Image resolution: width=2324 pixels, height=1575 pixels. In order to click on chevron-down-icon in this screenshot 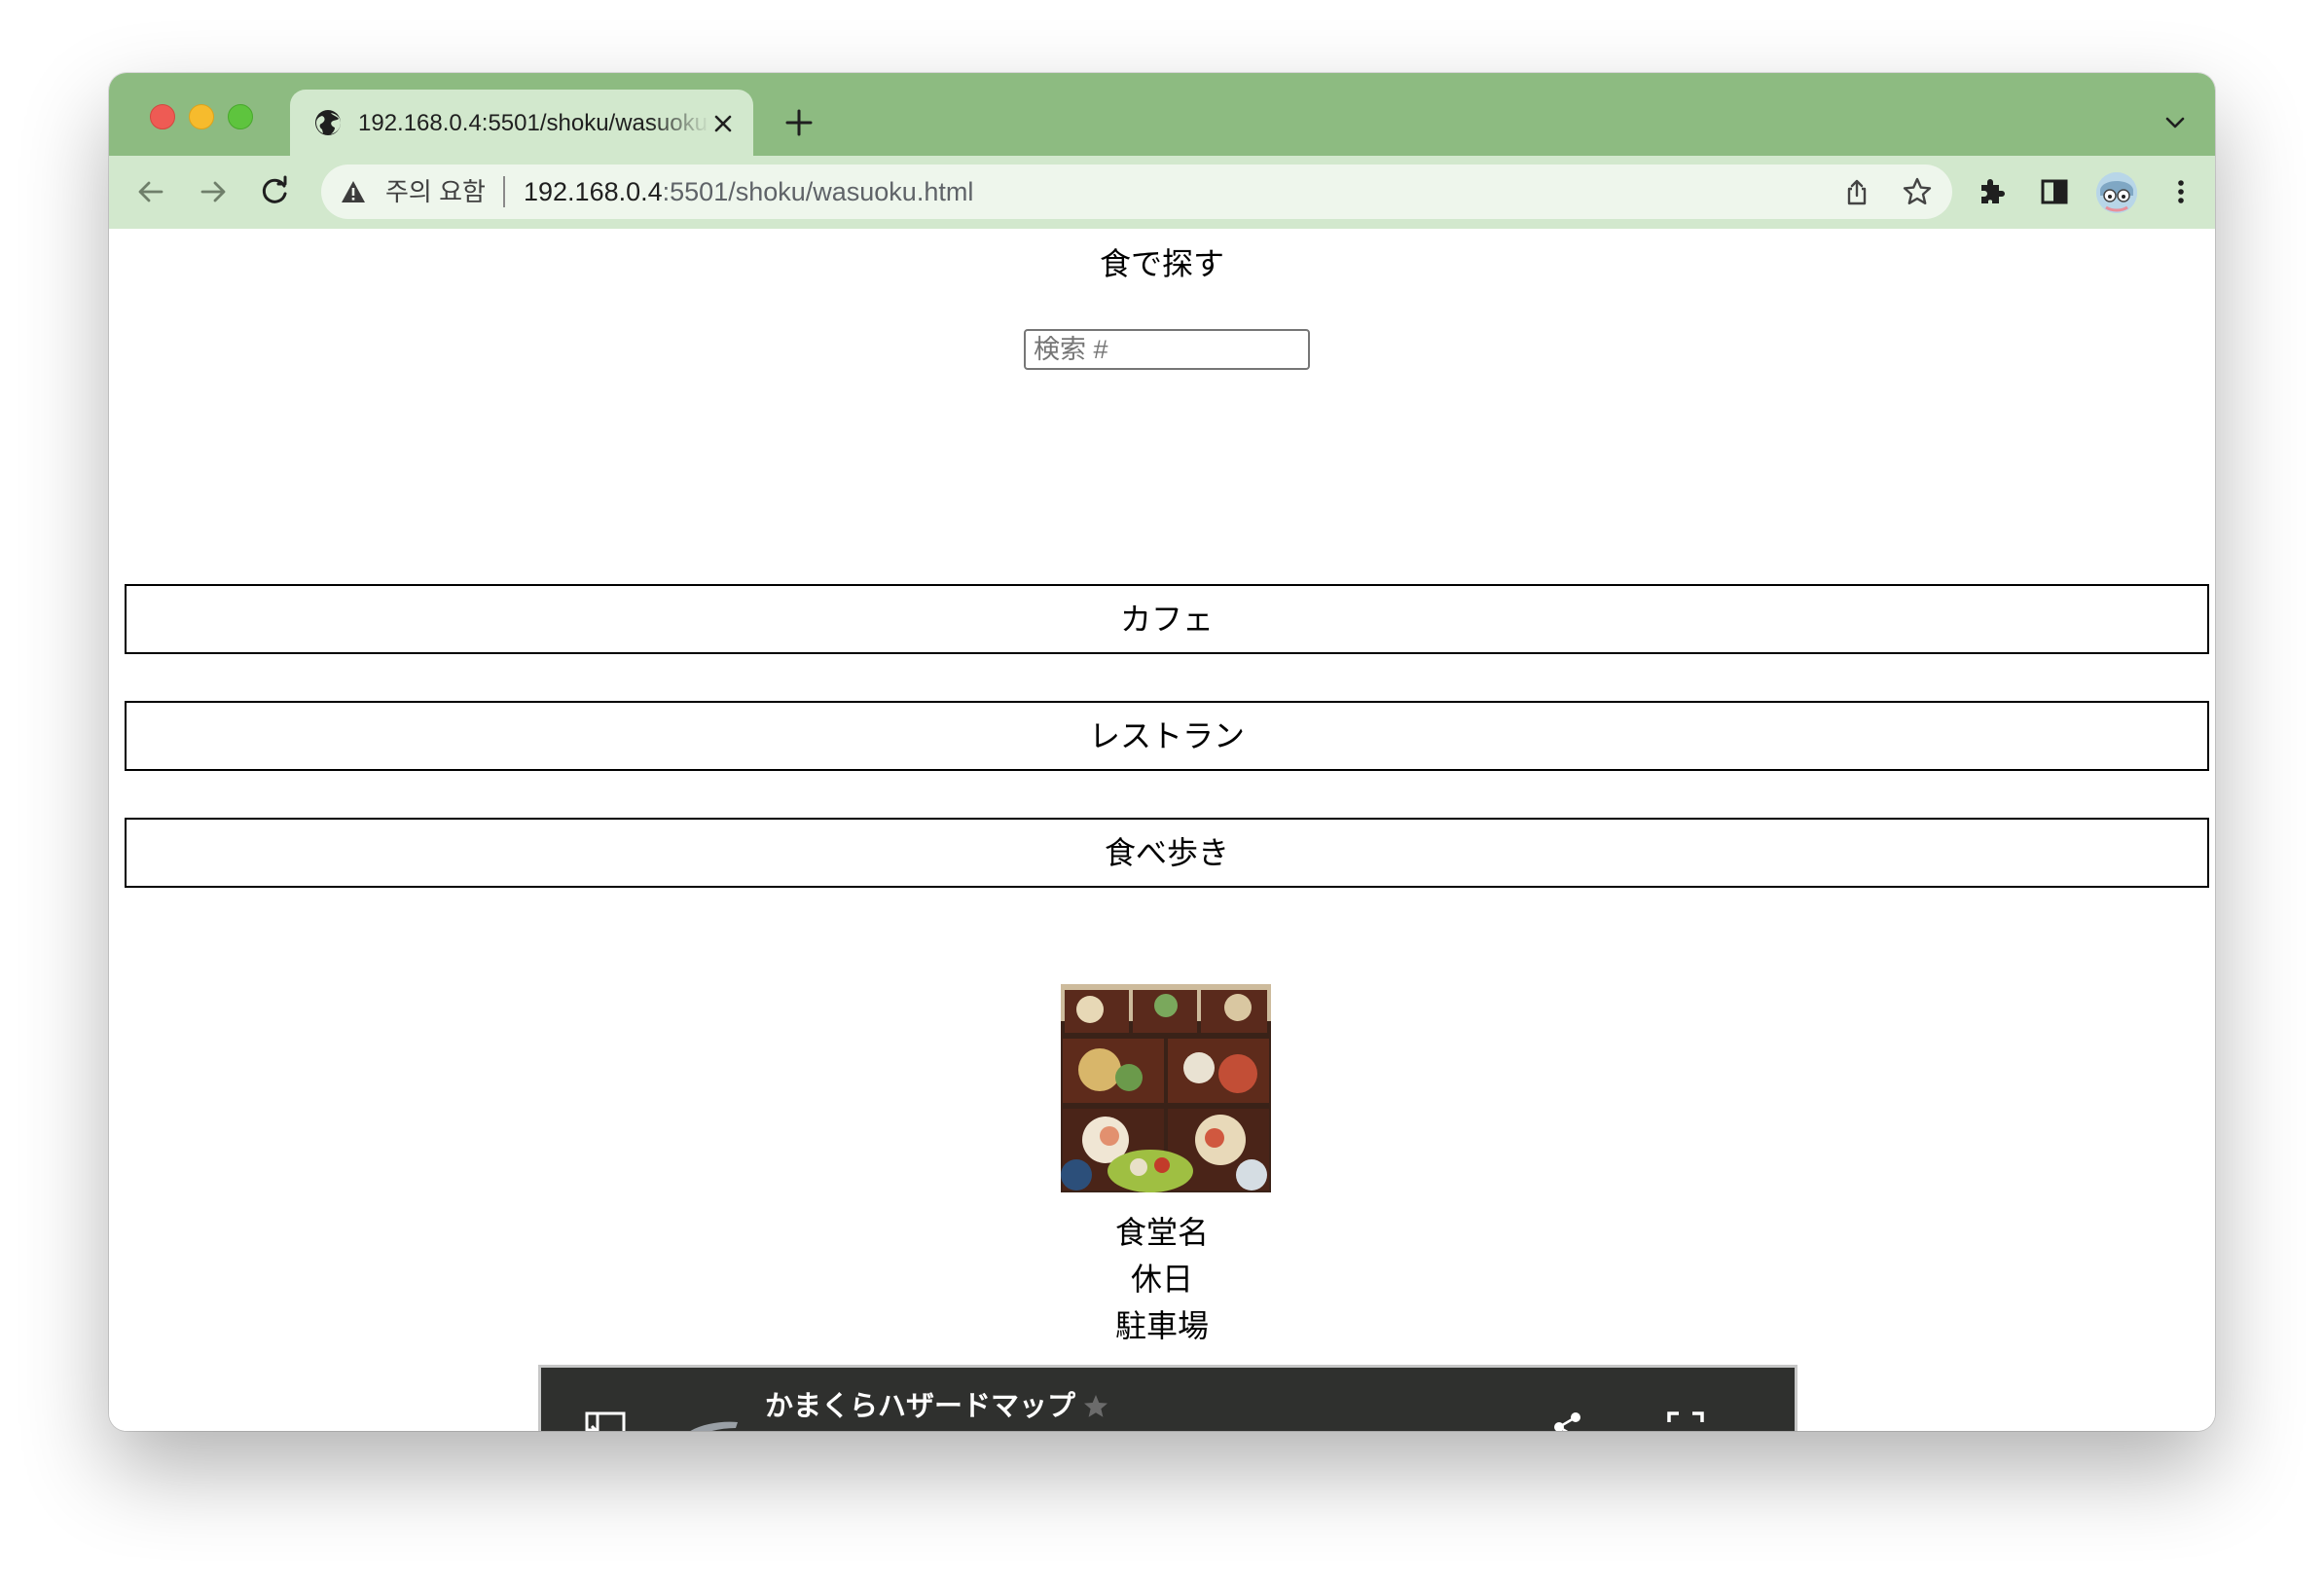, I will do `click(2175, 122)`.